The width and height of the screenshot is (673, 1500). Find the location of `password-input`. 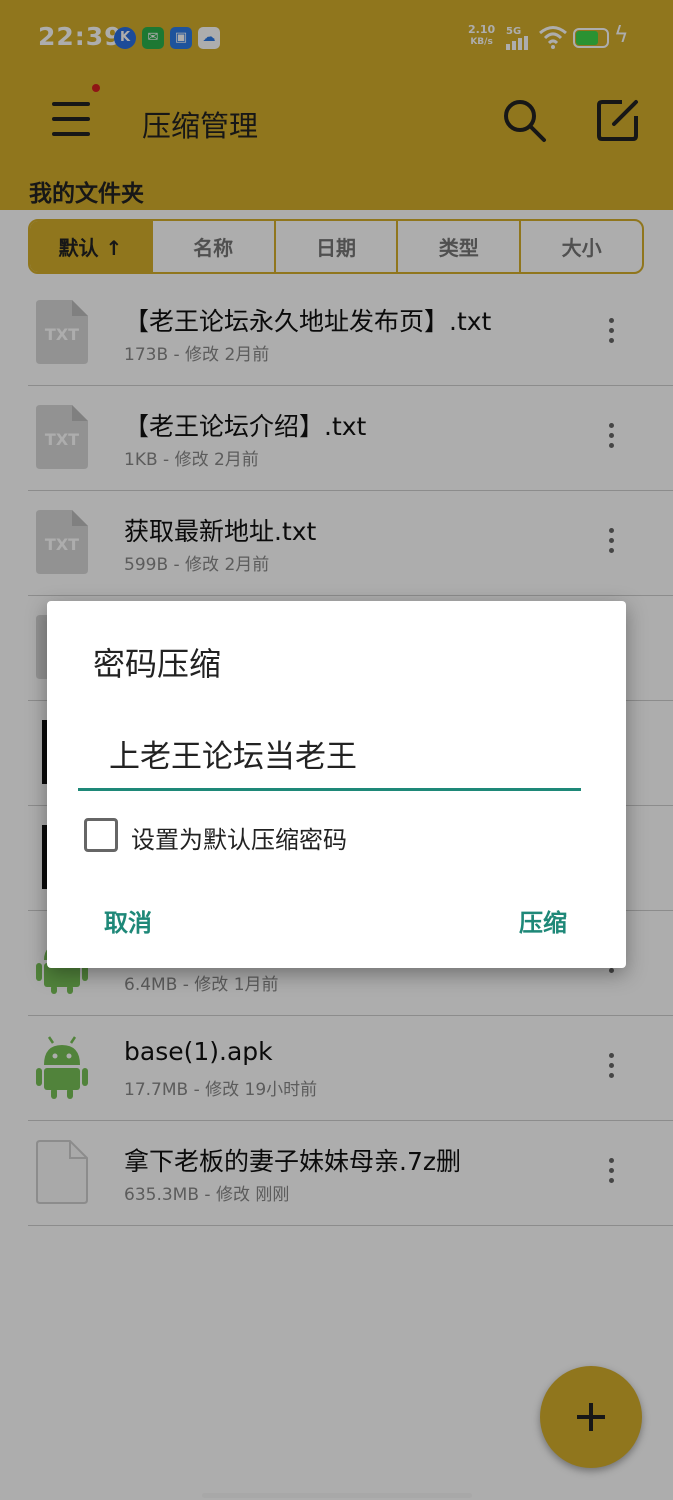

password-input is located at coordinates (329, 755).